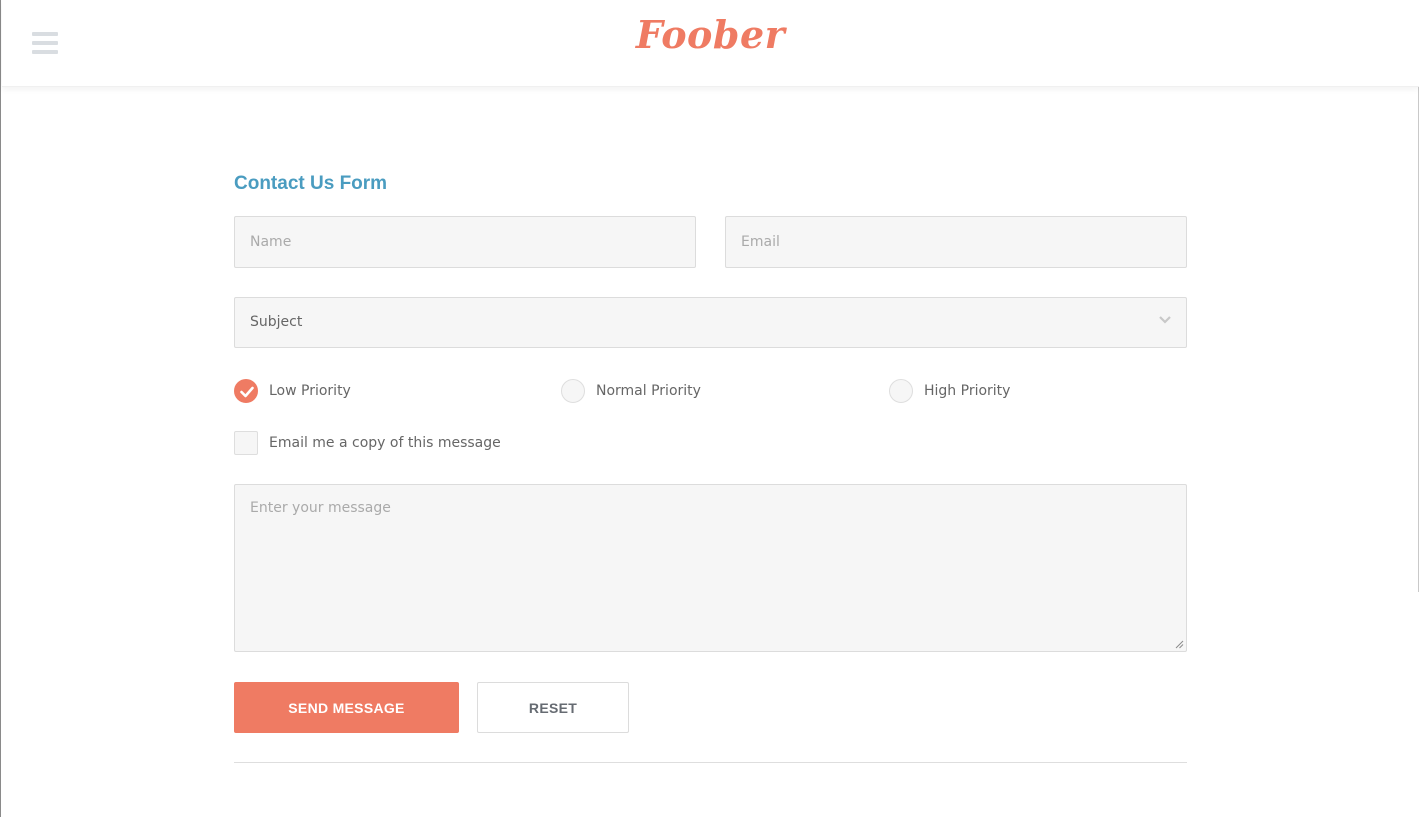 Image resolution: width=1419 pixels, height=817 pixels. I want to click on email-input, so click(956, 242).